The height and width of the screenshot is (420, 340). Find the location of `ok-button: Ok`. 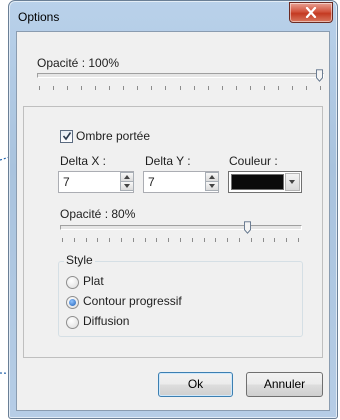

ok-button: Ok is located at coordinates (195, 384).